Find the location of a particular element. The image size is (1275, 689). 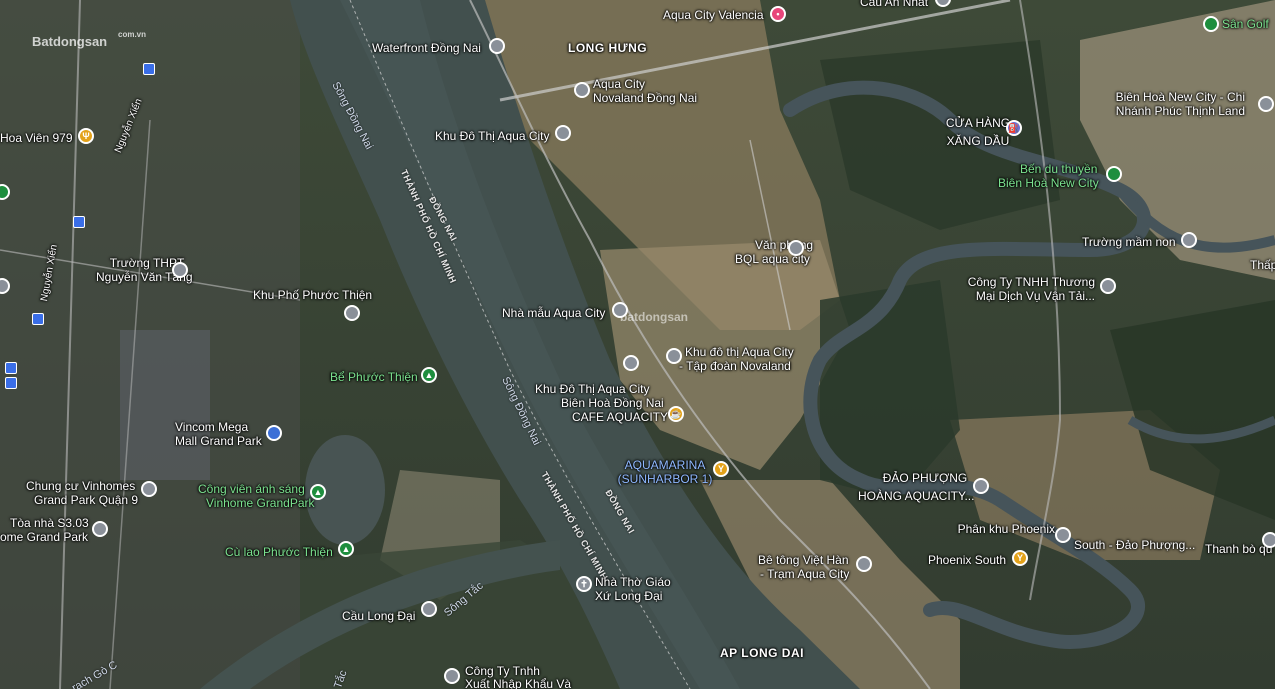

poi-bien-hoa-label: Nhánh Phúc Thịnh Land is located at coordinates (1167, 111).